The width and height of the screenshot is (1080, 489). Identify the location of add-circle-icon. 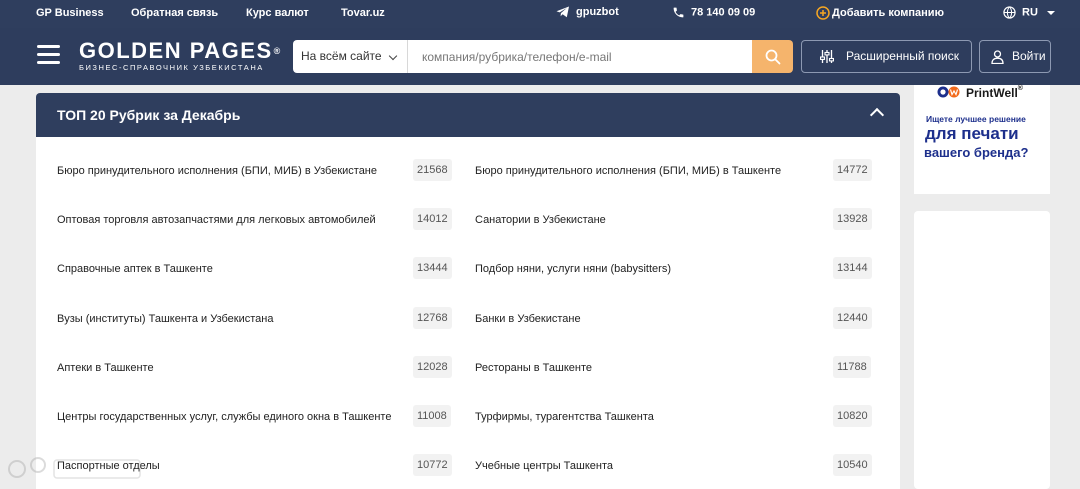
(823, 13).